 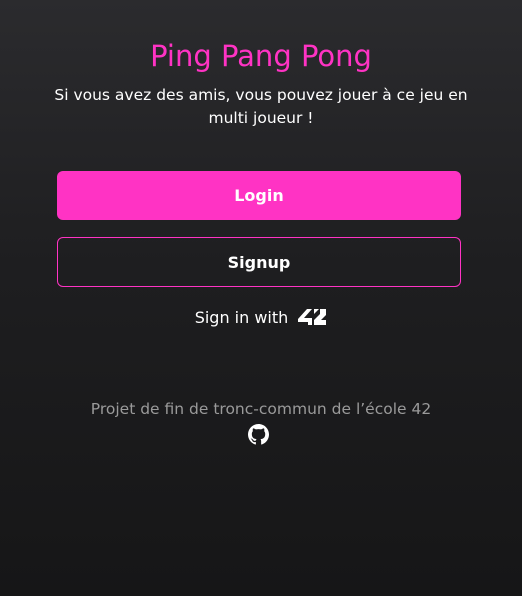 What do you see at coordinates (241, 317) in the screenshot?
I see `sign-in-with-42-label: Sign in with` at bounding box center [241, 317].